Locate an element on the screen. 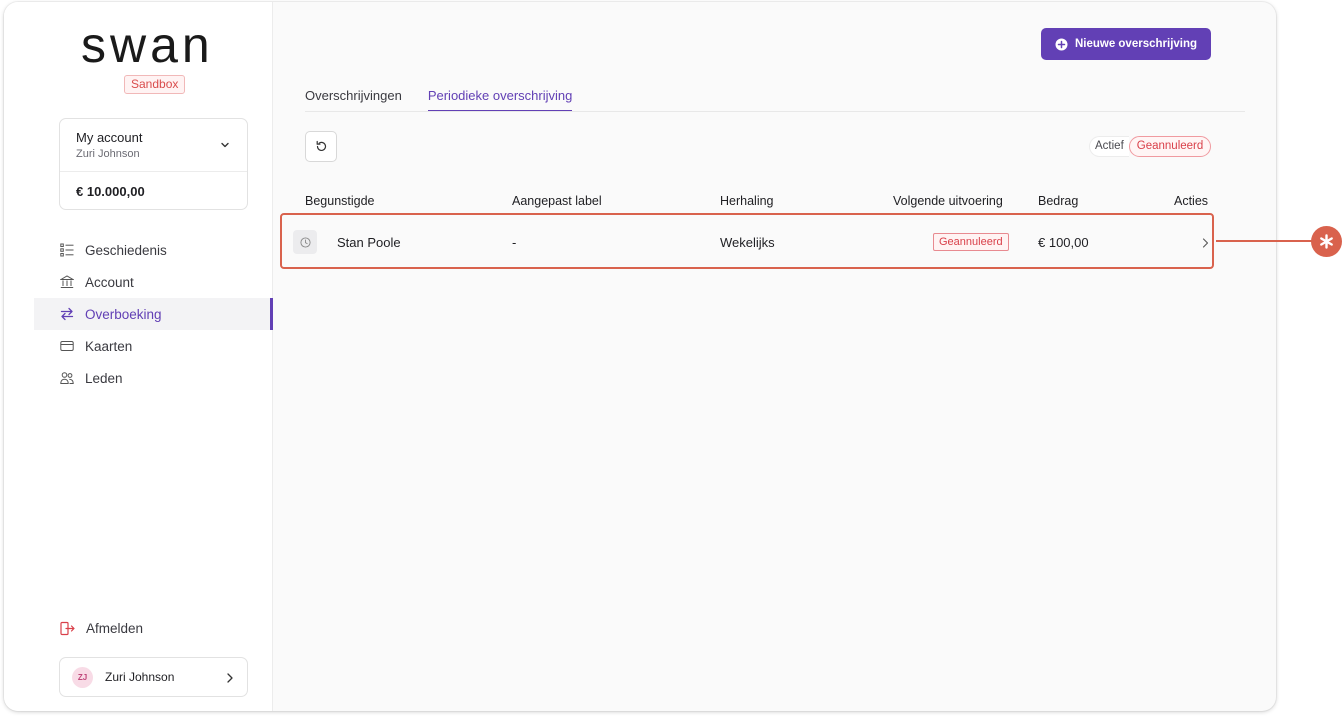 Image resolution: width=1343 pixels, height=719 pixels. nav-item-leden: Leden is located at coordinates (153, 378).